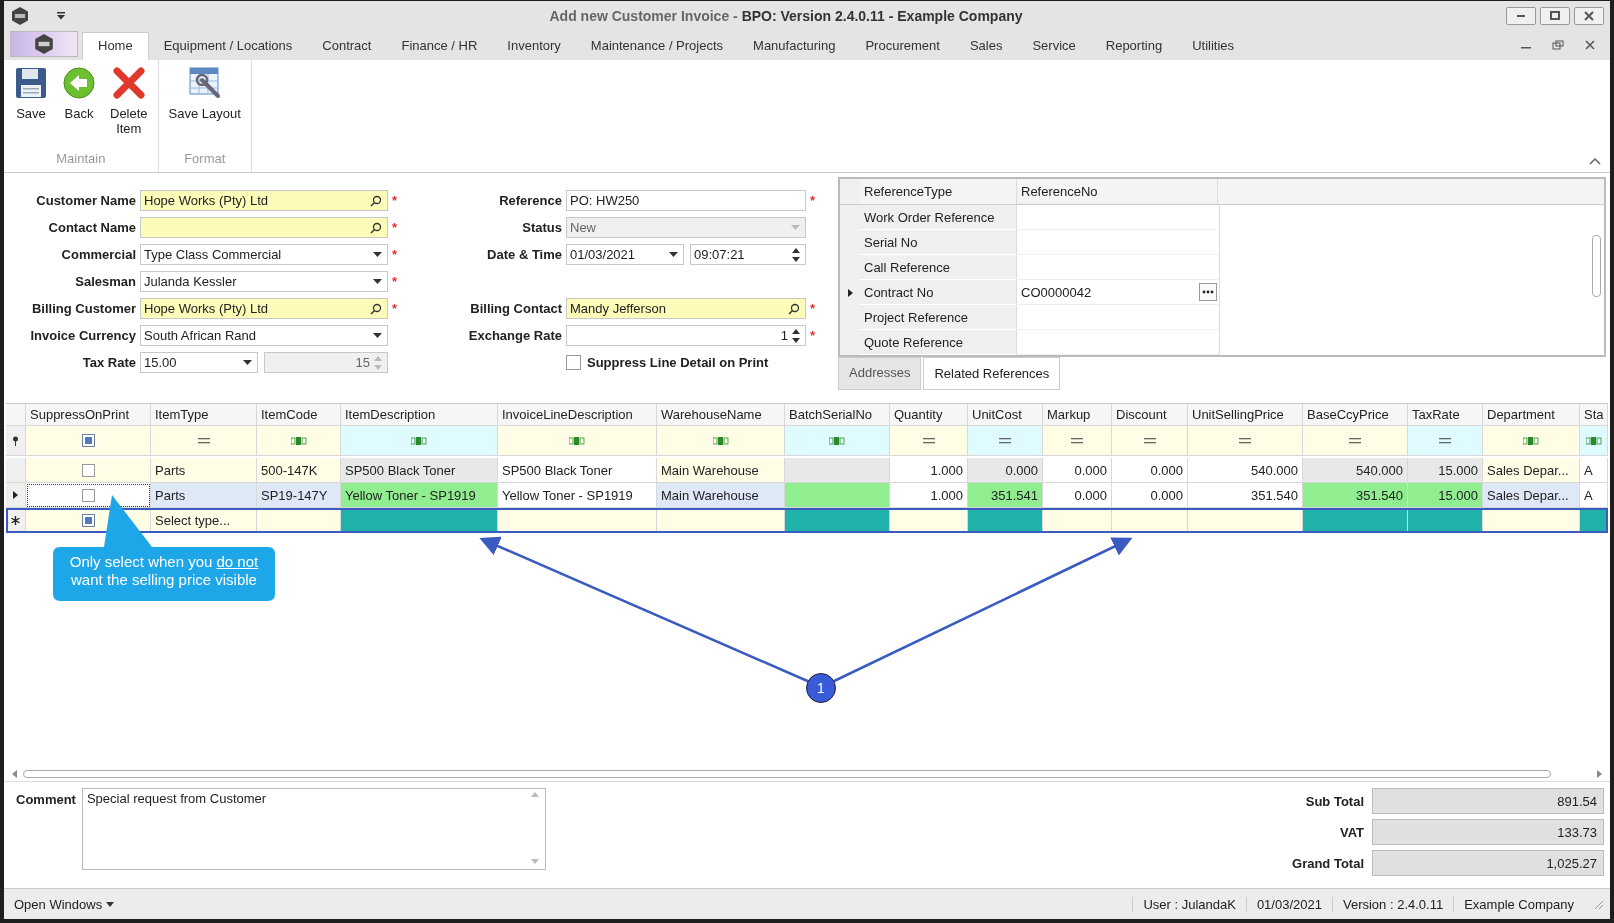 This screenshot has width=1614, height=923. What do you see at coordinates (1589, 16) in the screenshot?
I see `close-button` at bounding box center [1589, 16].